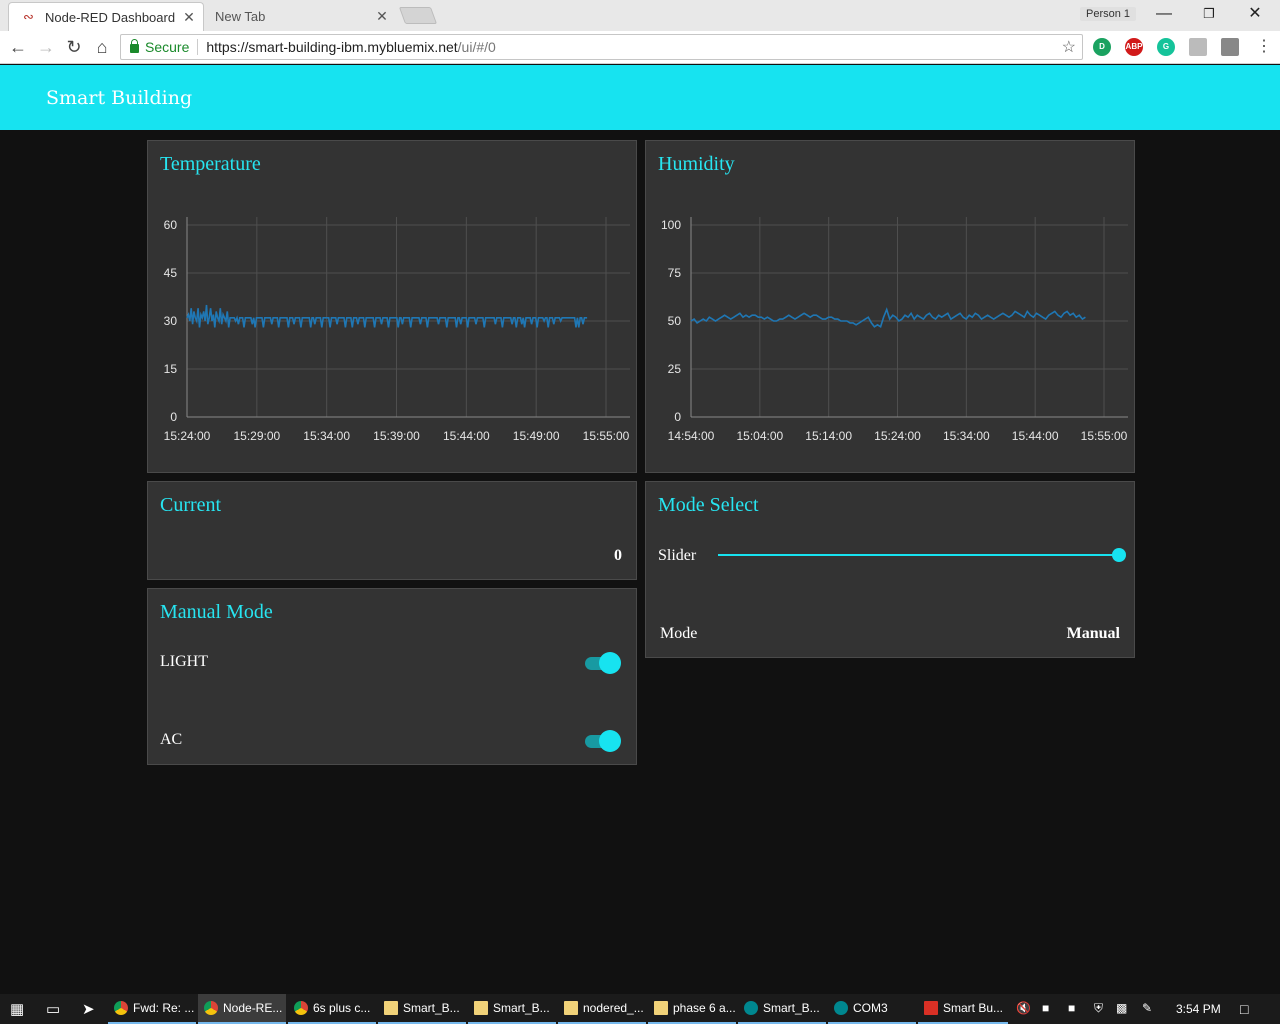 This screenshot has width=1280, height=1024. What do you see at coordinates (392, 676) in the screenshot?
I see `manual-mode-card: Manual Mode LIGHT AC` at bounding box center [392, 676].